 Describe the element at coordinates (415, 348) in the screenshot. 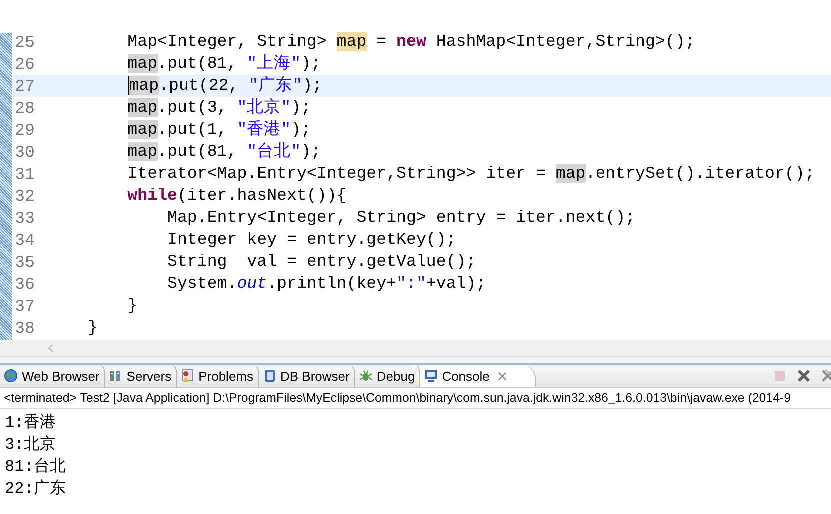

I see `horizontal-scrollbar` at that location.